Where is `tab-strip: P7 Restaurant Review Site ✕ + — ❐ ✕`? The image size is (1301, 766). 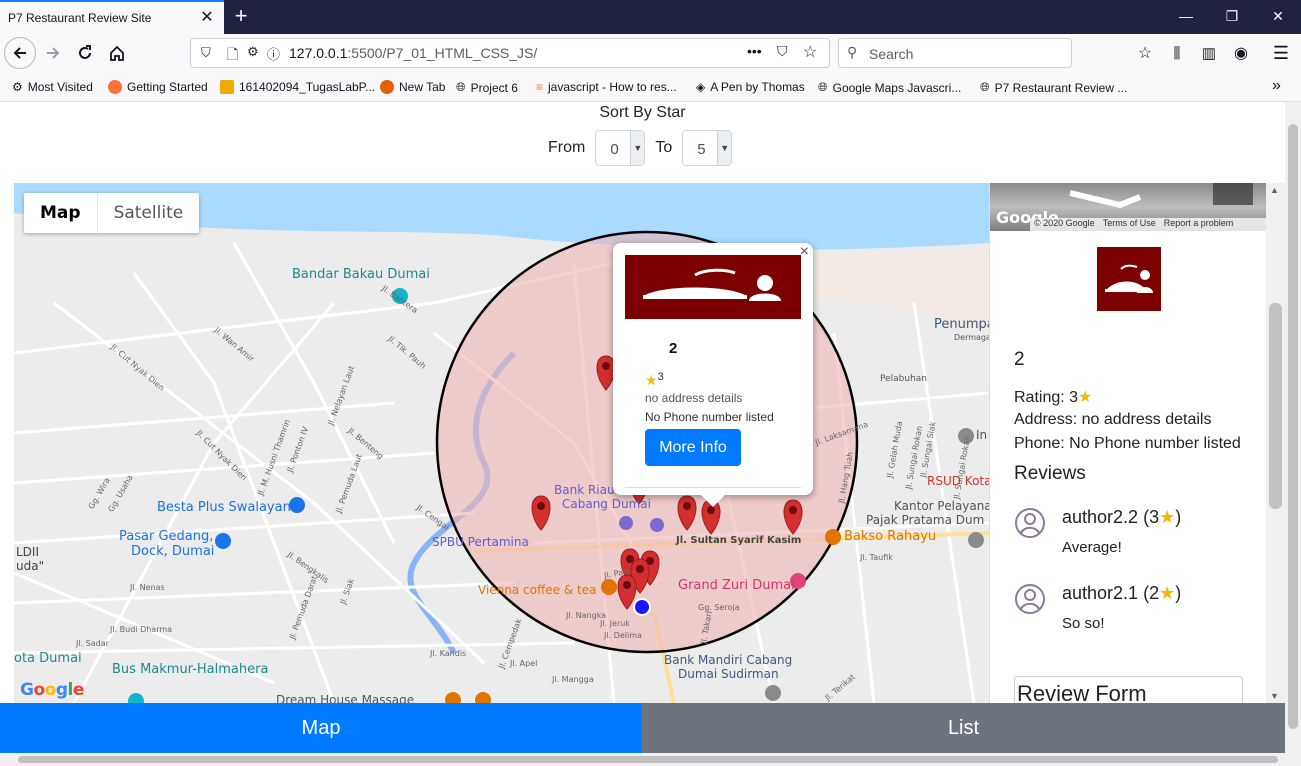 tab-strip: P7 Restaurant Review Site ✕ + — ❐ ✕ is located at coordinates (650, 17).